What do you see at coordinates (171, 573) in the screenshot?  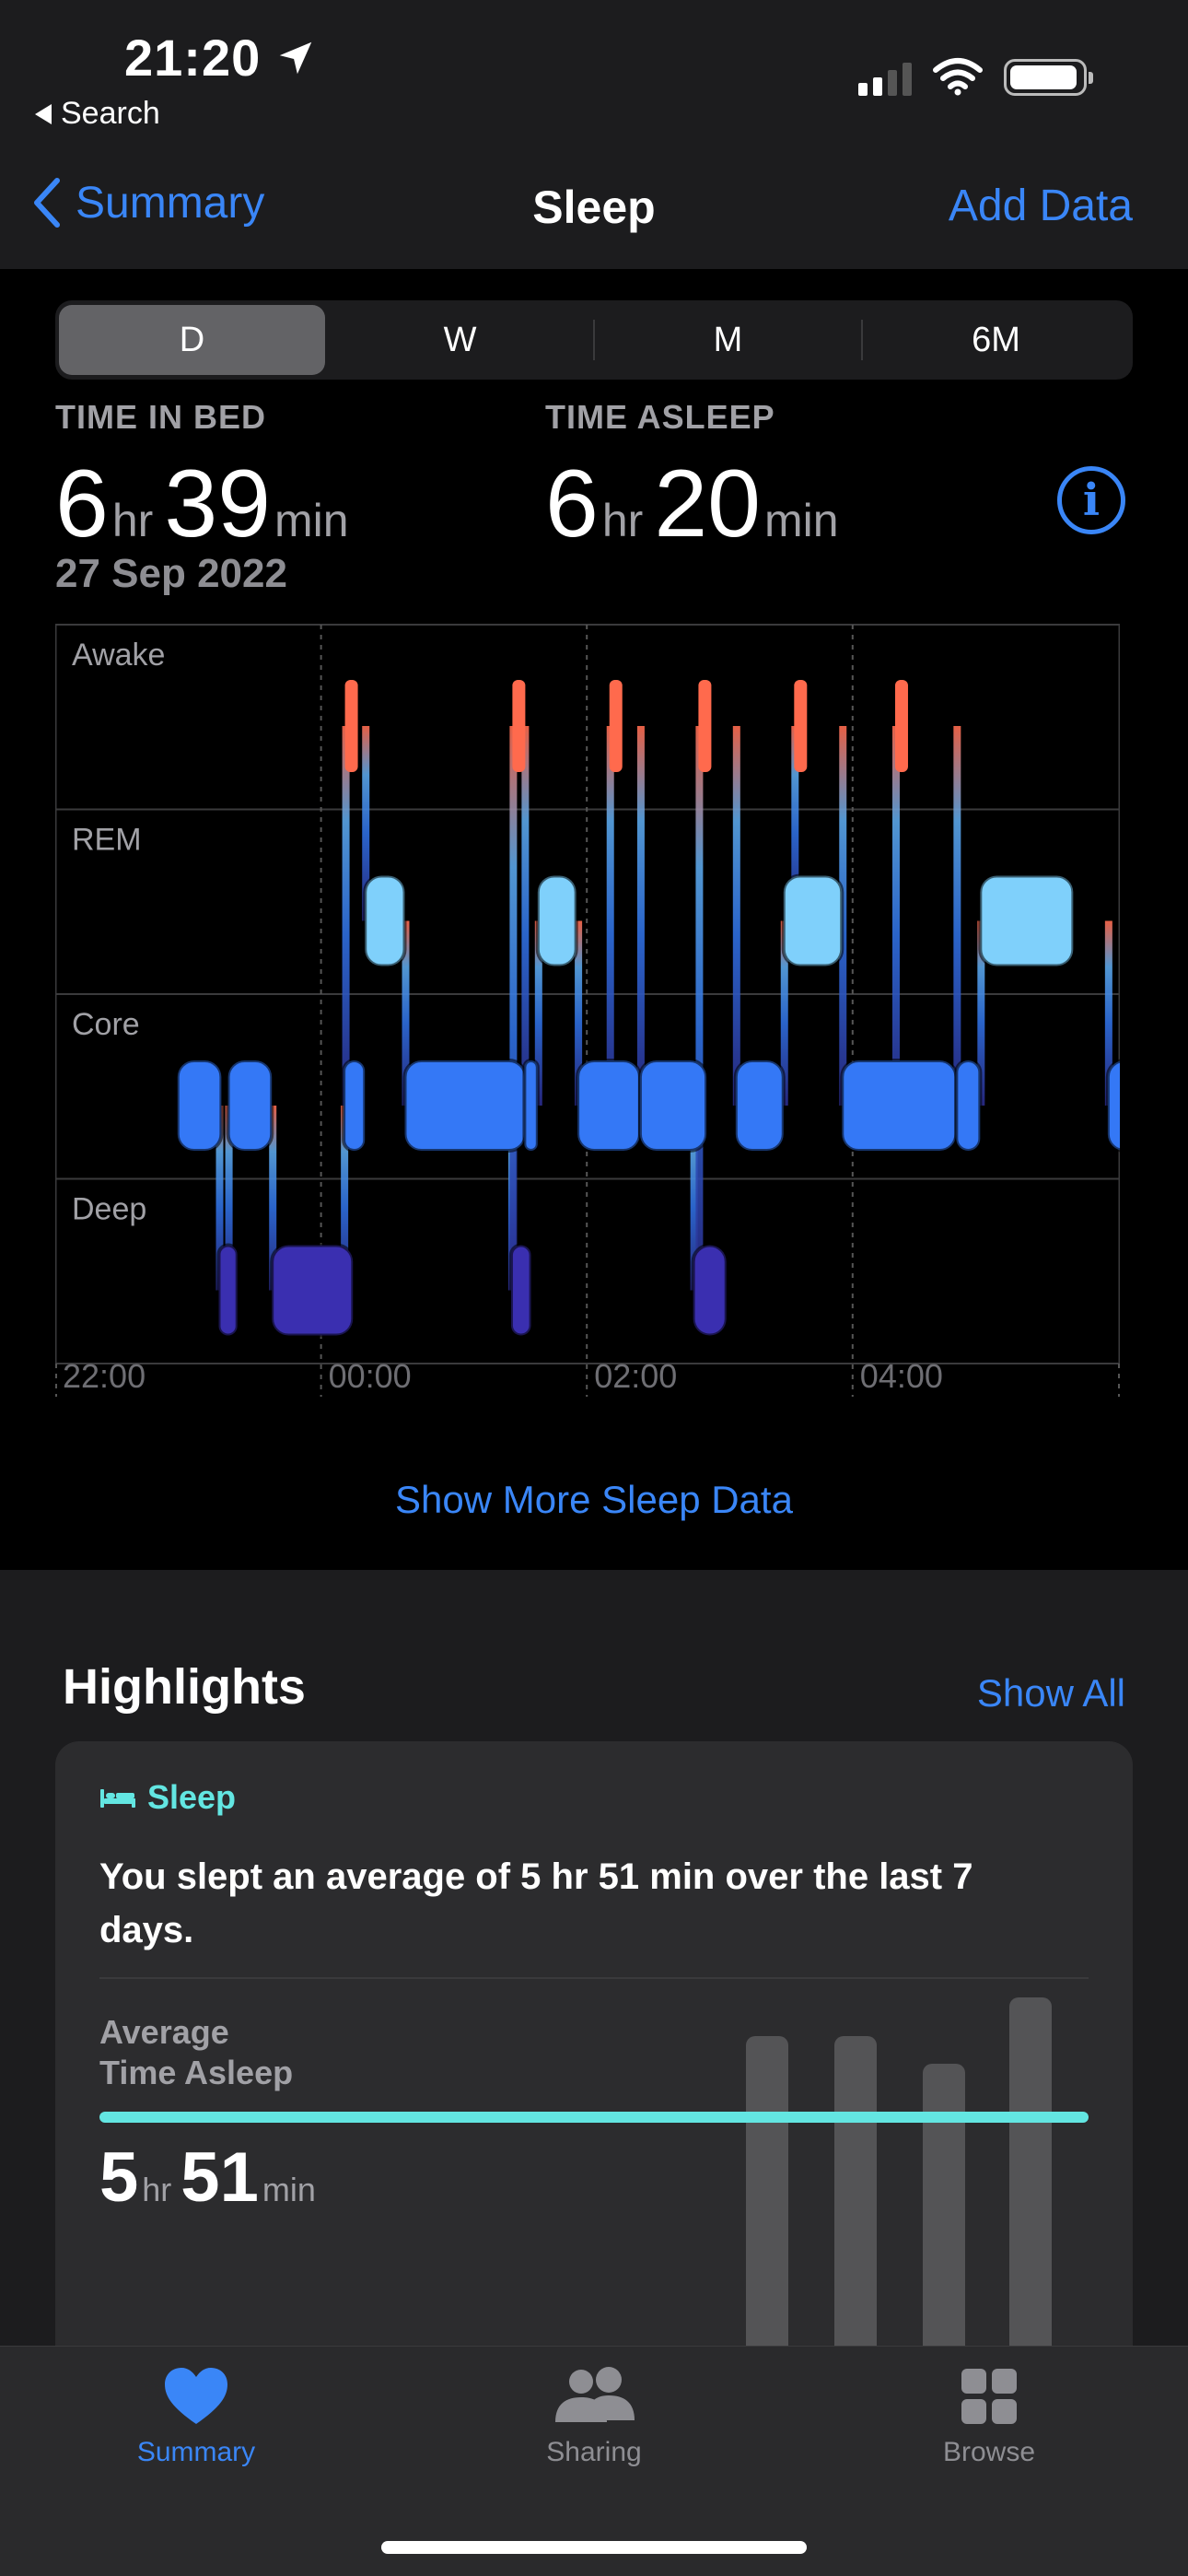 I see `sleep-date: 27 Sep 2022` at bounding box center [171, 573].